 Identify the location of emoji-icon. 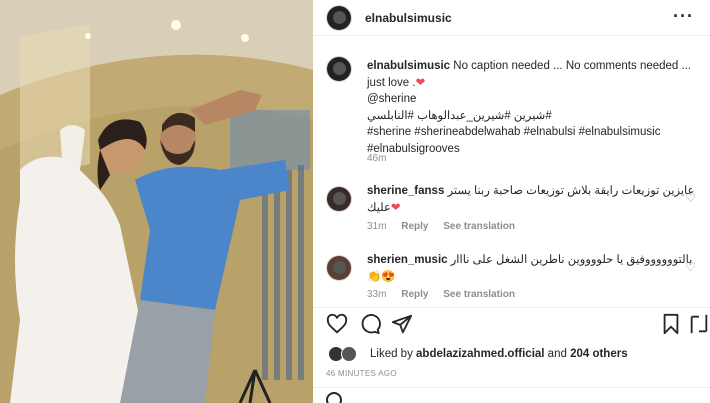
(334, 397).